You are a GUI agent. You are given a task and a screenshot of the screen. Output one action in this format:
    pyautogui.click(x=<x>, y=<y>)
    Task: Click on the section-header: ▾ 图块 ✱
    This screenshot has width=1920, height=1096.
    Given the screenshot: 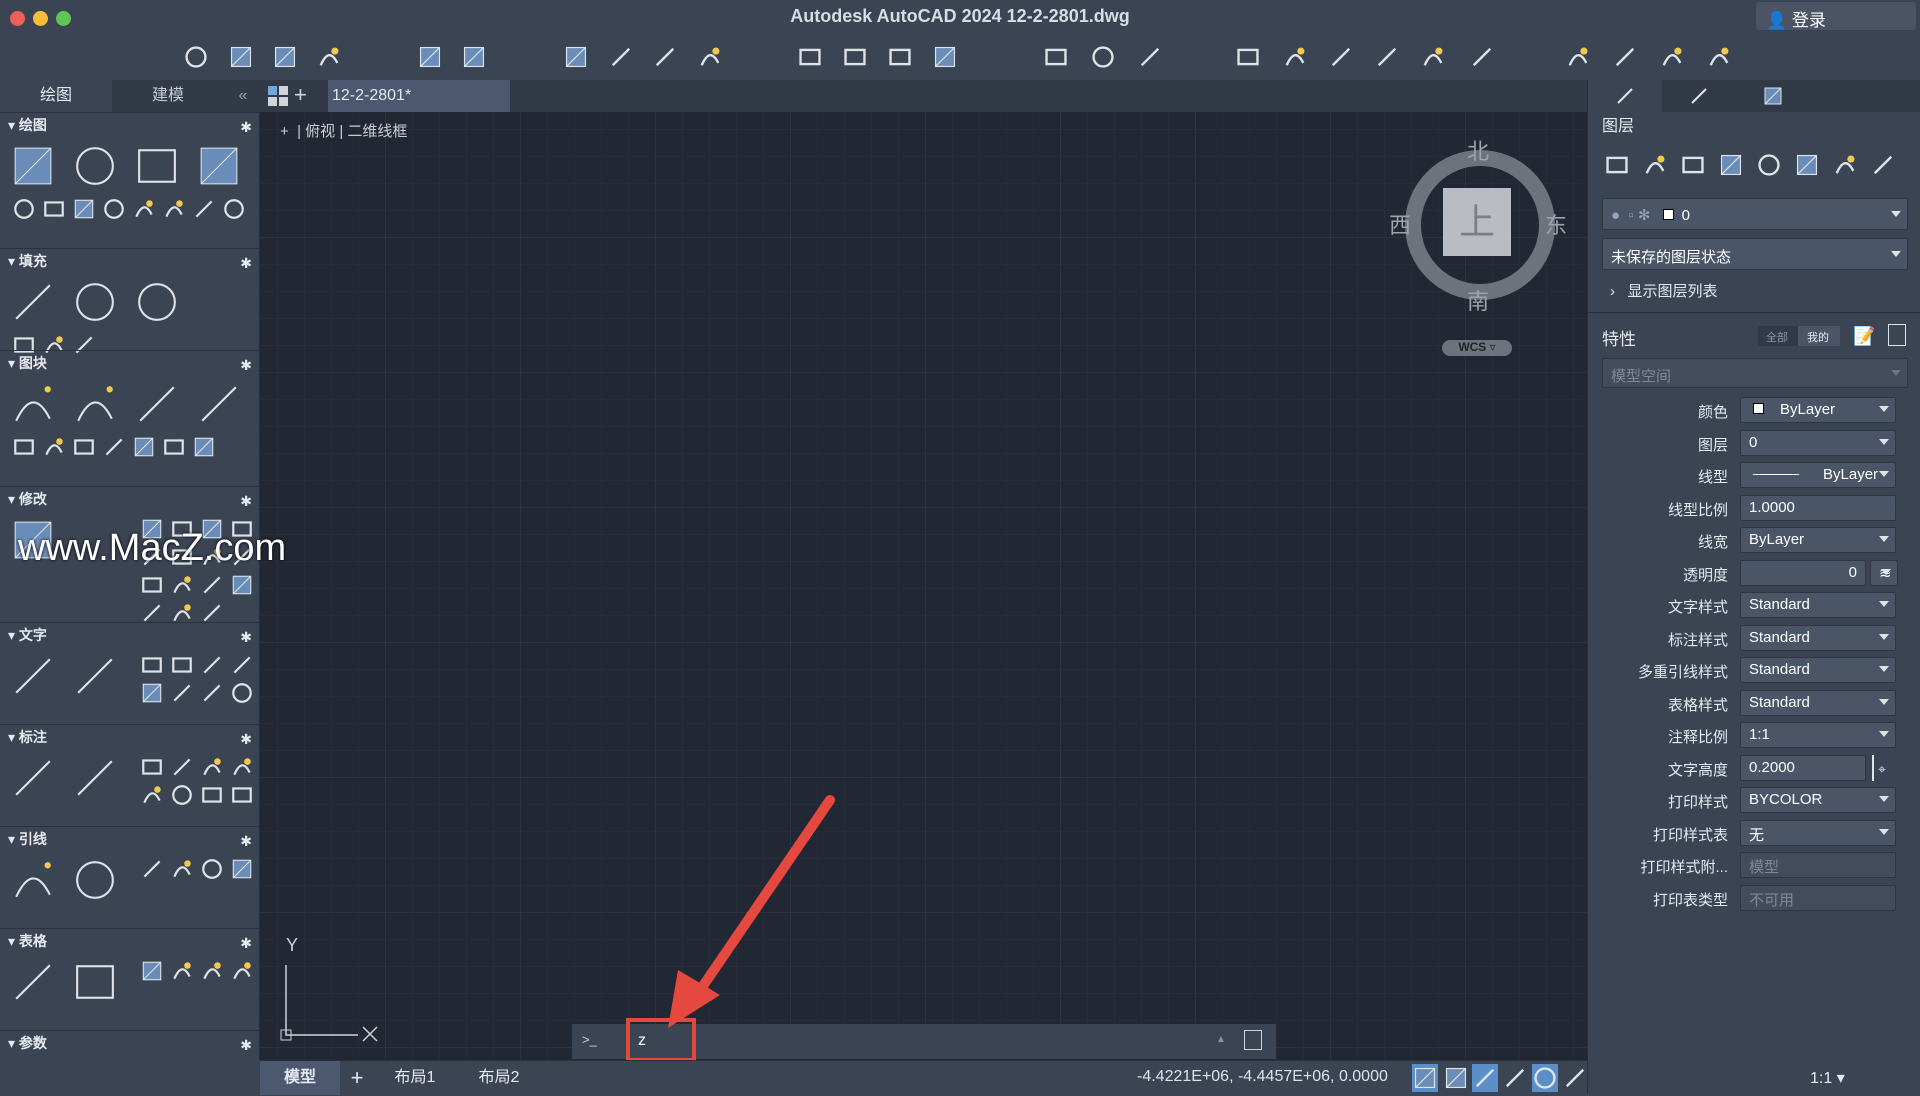 What is the action you would take?
    pyautogui.click(x=130, y=363)
    